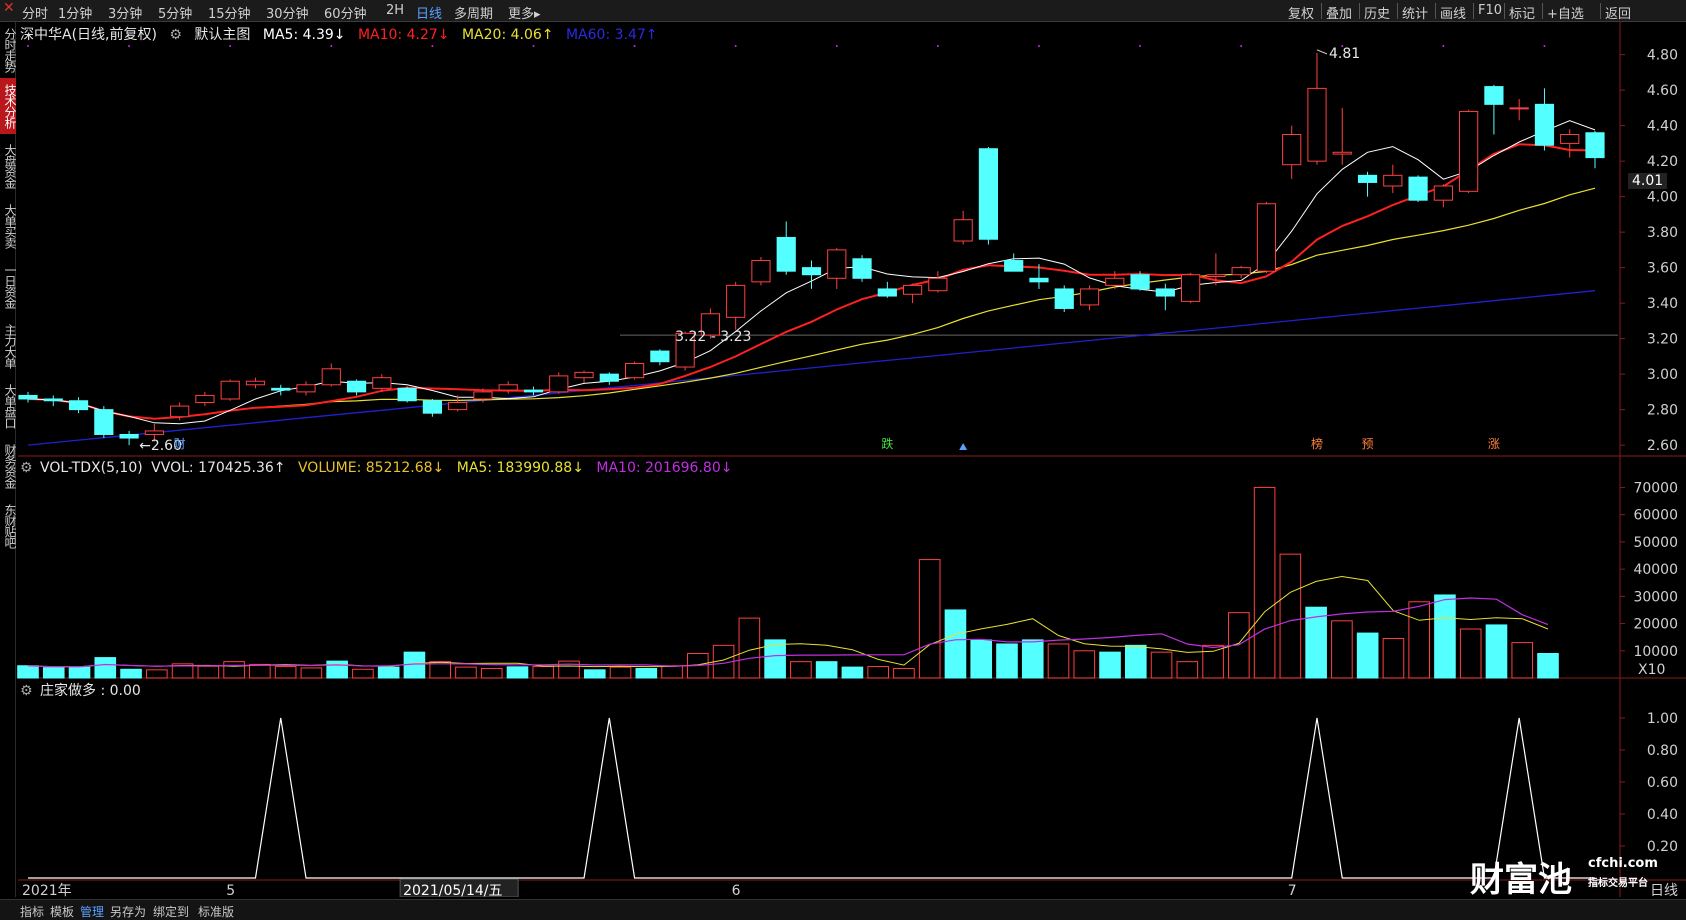  Describe the element at coordinates (1655, 570) in the screenshot. I see `volume-tick-label: 40000` at that location.